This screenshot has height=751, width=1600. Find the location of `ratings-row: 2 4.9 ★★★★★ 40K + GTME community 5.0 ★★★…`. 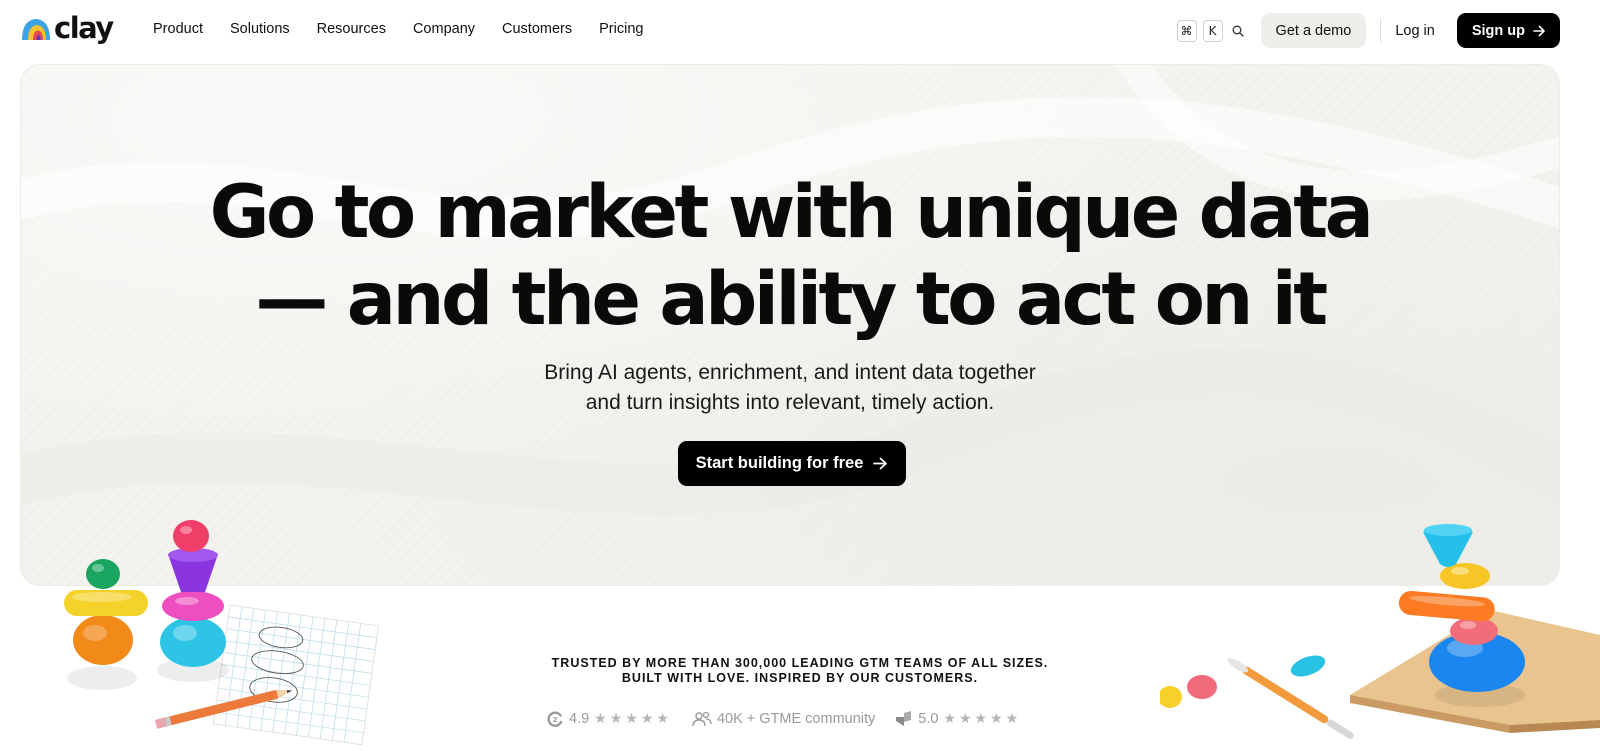

ratings-row: 2 4.9 ★★★★★ 40K + GTME community 5.0 ★★★… is located at coordinates (783, 719).